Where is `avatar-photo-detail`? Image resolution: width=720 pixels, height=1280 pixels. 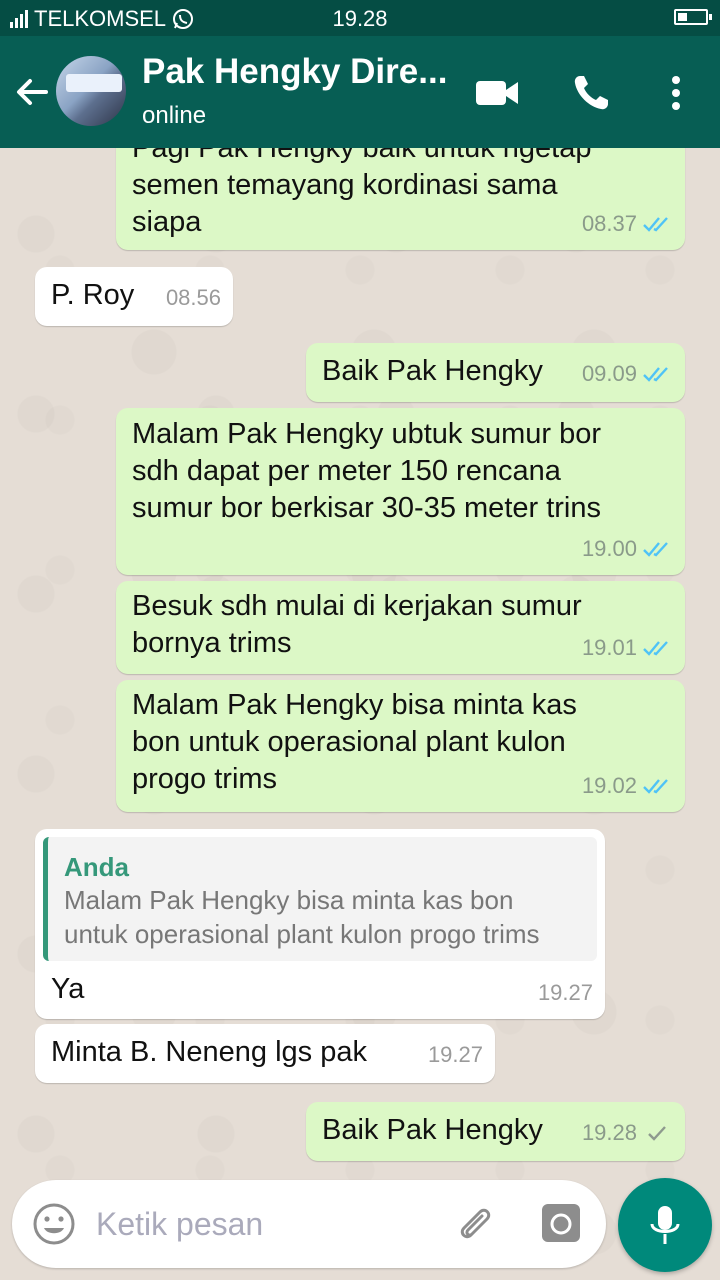
avatar-photo-detail is located at coordinates (94, 83).